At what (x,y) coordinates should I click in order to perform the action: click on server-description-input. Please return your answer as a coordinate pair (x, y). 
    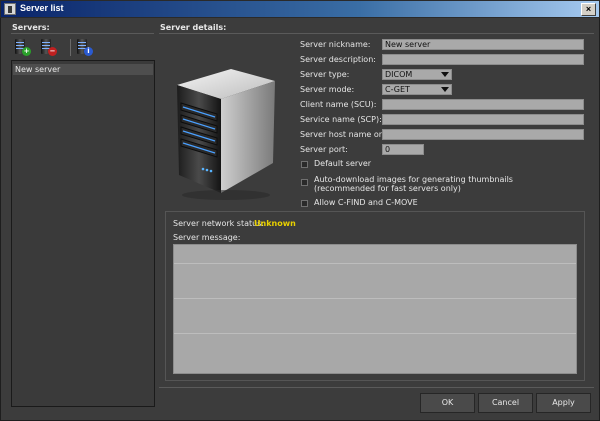
    Looking at the image, I should click on (483, 59).